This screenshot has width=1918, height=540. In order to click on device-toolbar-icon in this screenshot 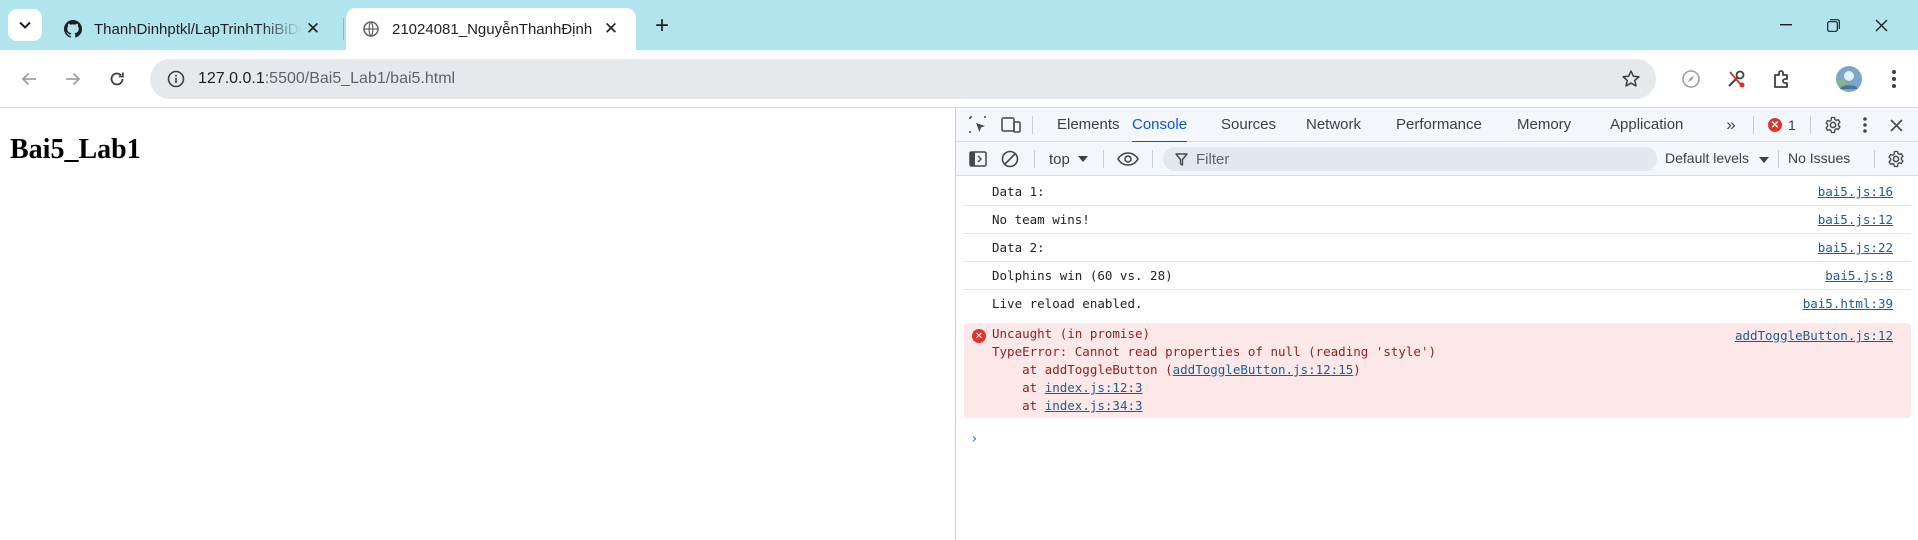, I will do `click(1011, 125)`.